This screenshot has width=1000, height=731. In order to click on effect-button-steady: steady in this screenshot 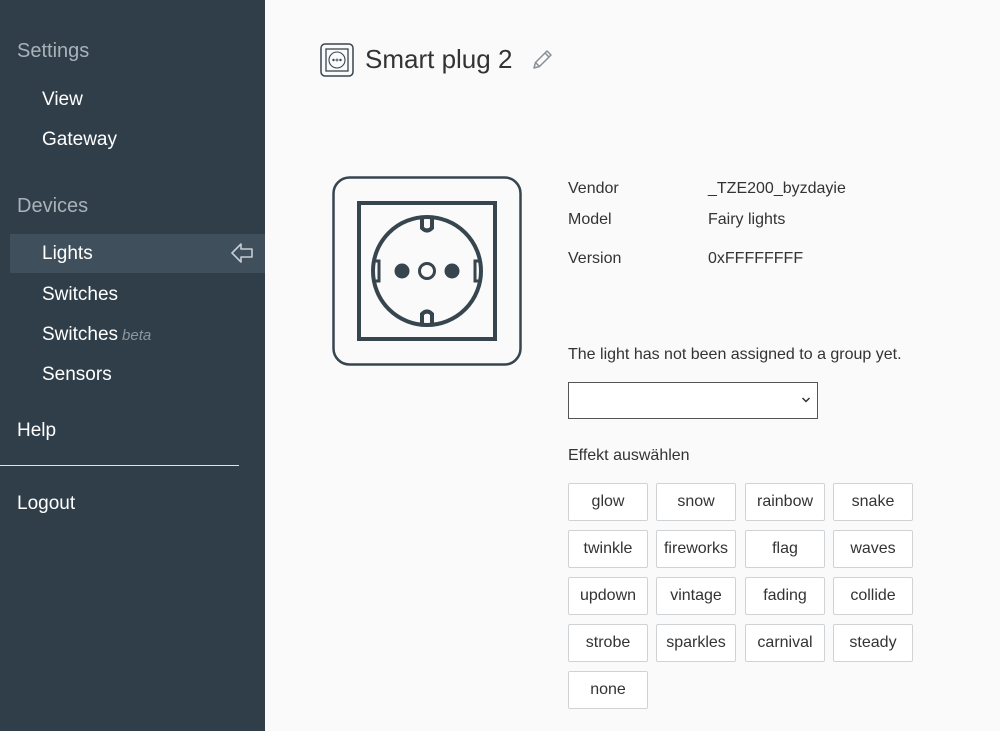, I will do `click(873, 643)`.